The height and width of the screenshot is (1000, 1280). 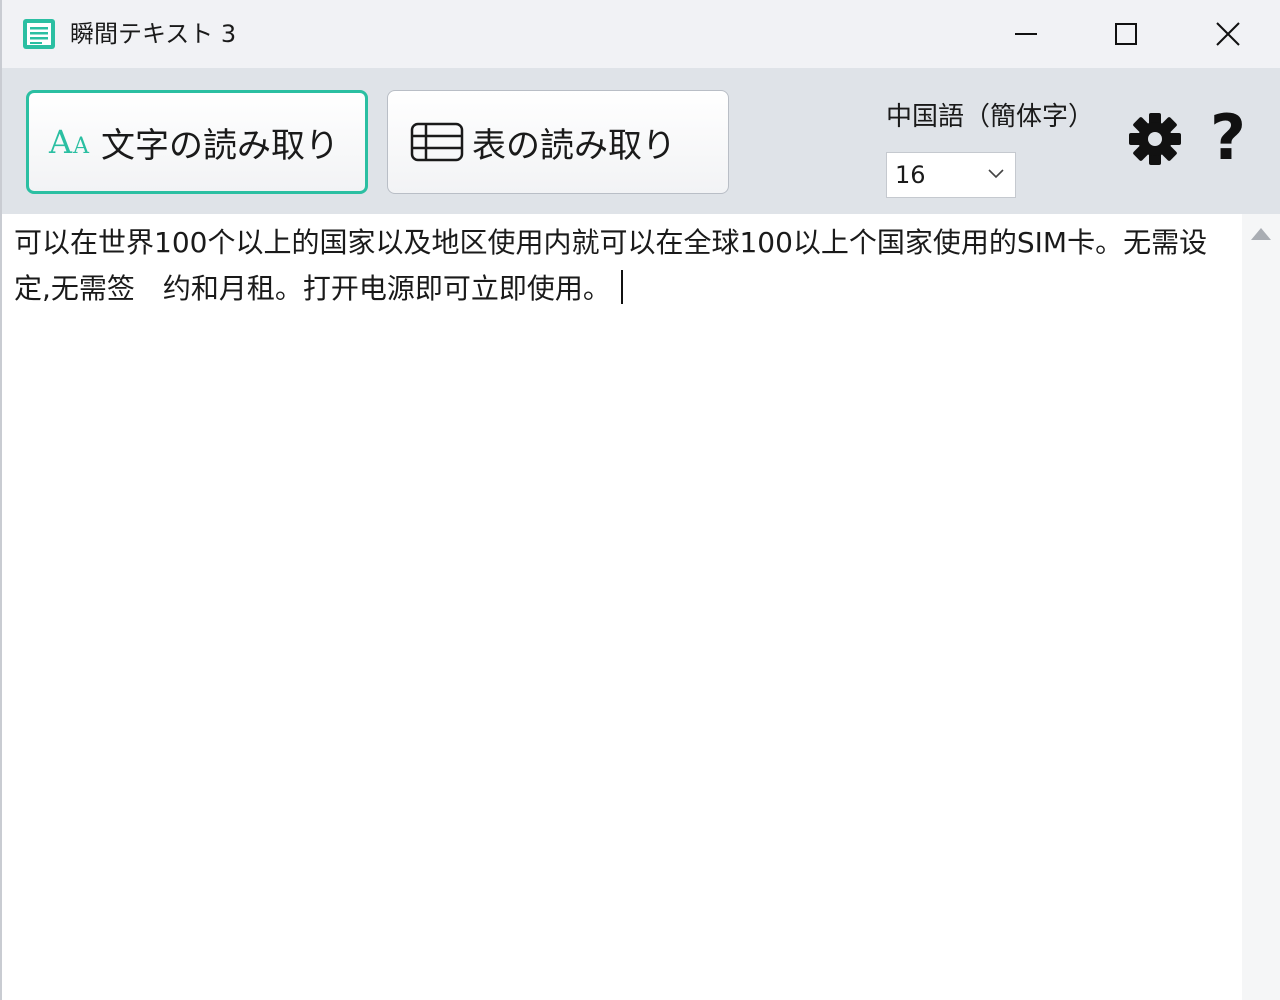 I want to click on language-label: 中国語（簡体字）, so click(x=990, y=117).